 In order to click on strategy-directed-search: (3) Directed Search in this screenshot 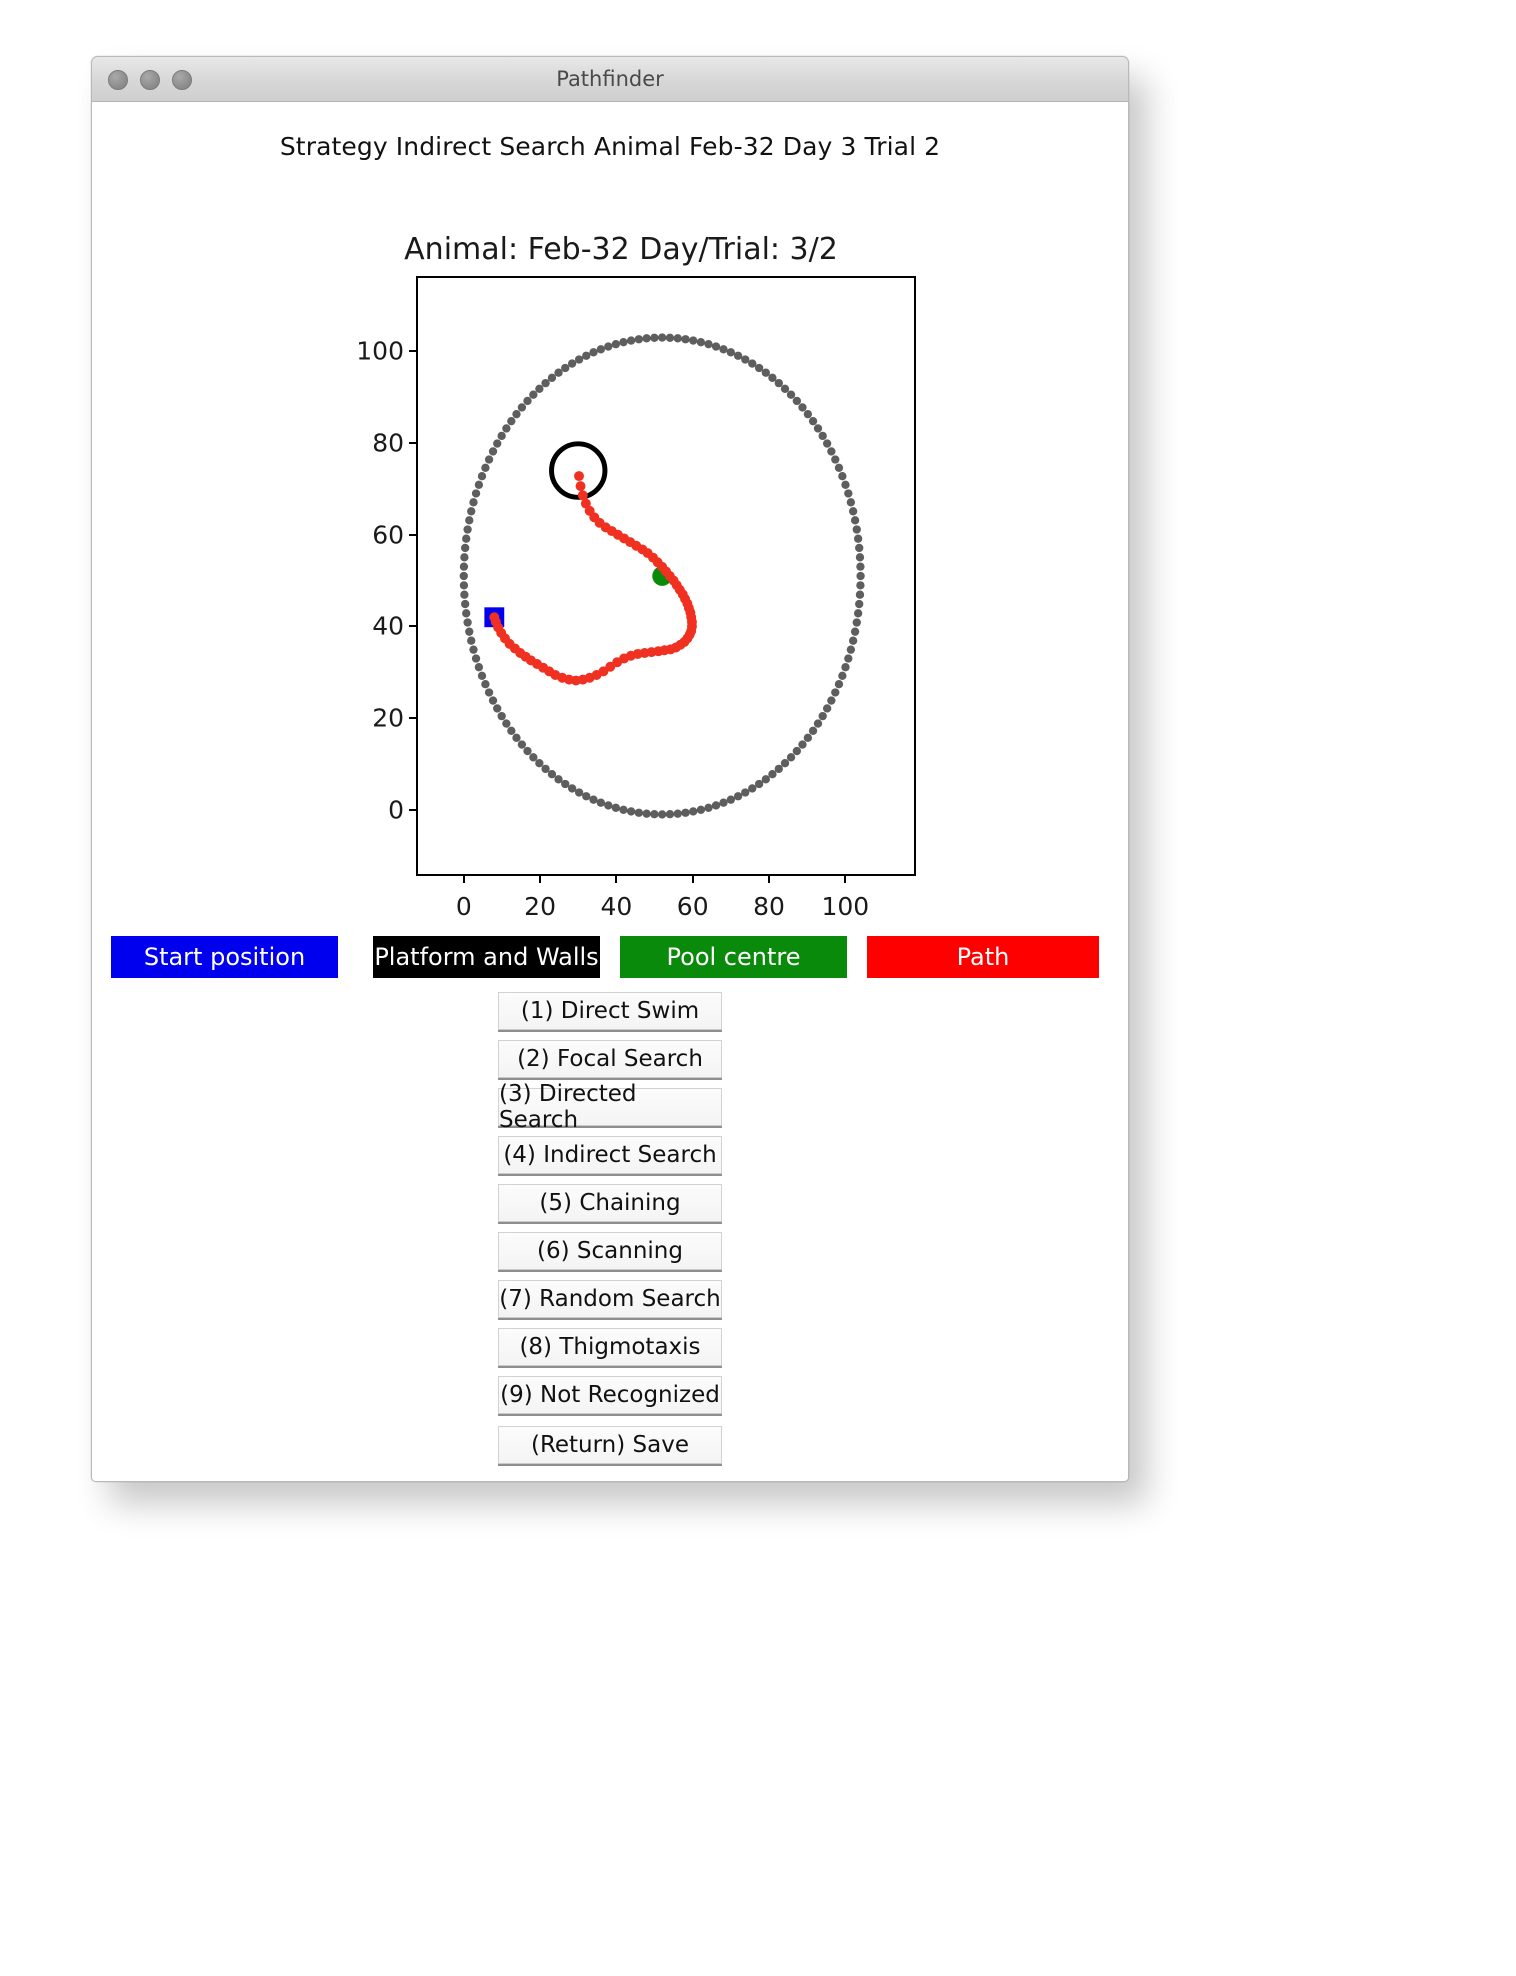, I will do `click(610, 1107)`.